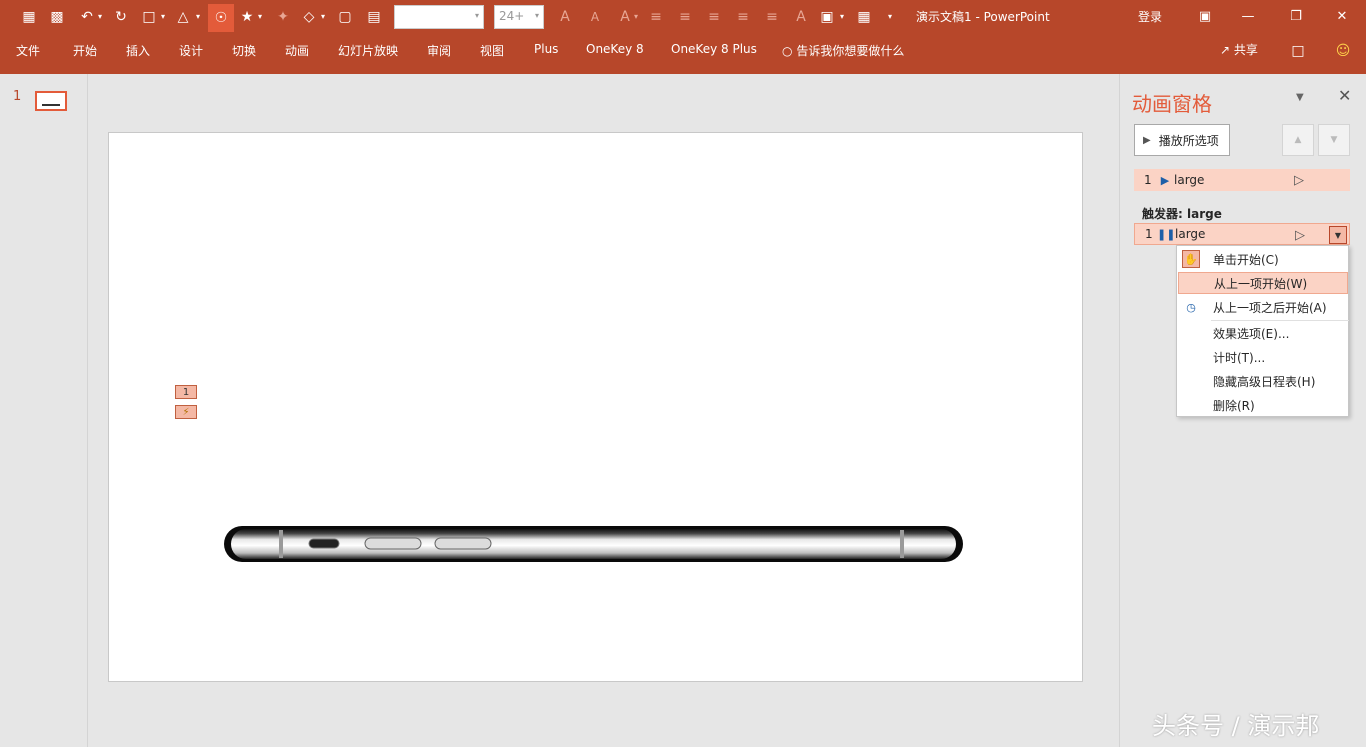 This screenshot has height=747, width=1366. I want to click on textbox-dropdown-icon: ▾, so click(842, 16).